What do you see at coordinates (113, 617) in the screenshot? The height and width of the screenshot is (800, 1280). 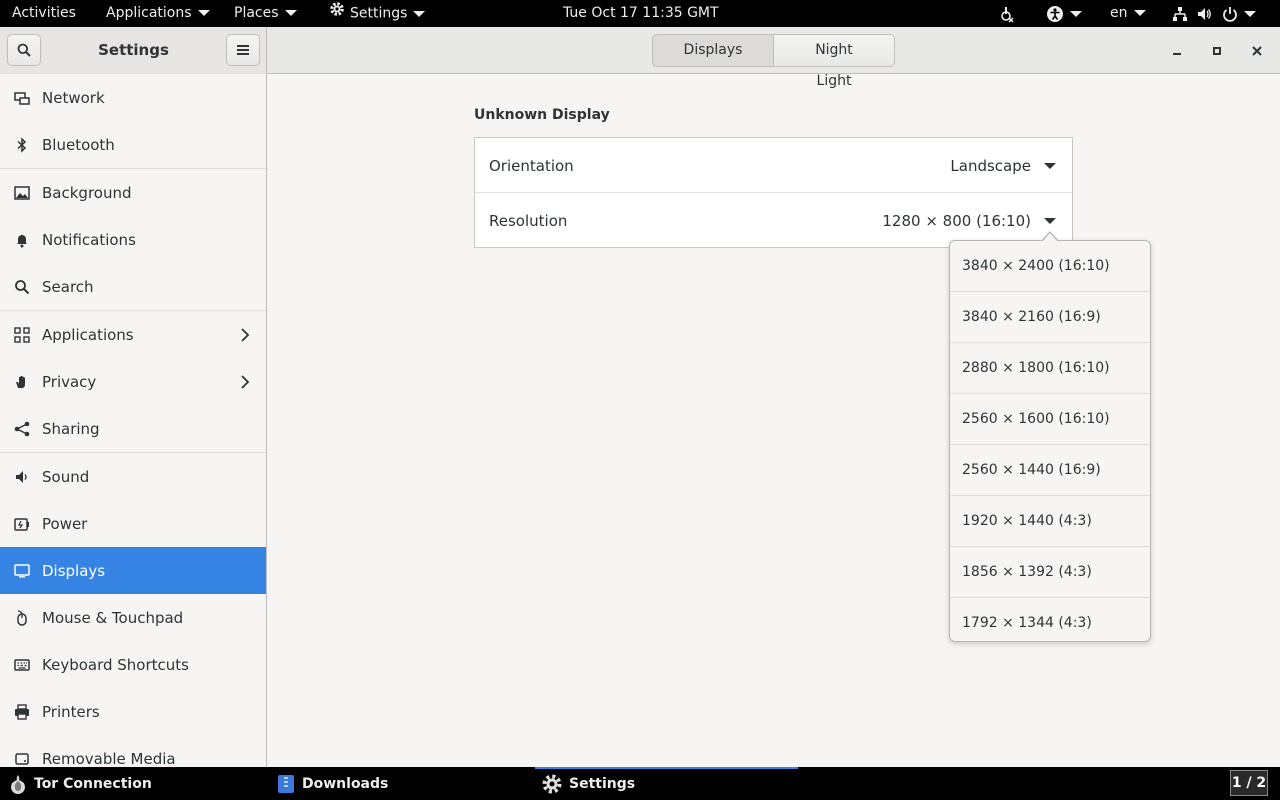 I see `sidebar-item-label: Mouse & Touchpad` at bounding box center [113, 617].